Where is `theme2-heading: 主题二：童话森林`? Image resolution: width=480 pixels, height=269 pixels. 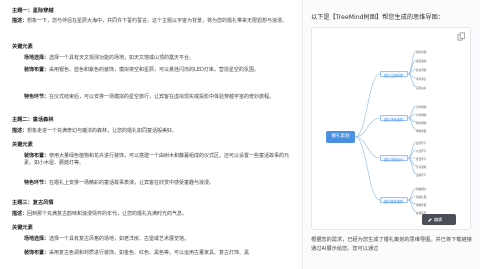 theme2-heading: 主题二：童话森林 is located at coordinates (33, 120).